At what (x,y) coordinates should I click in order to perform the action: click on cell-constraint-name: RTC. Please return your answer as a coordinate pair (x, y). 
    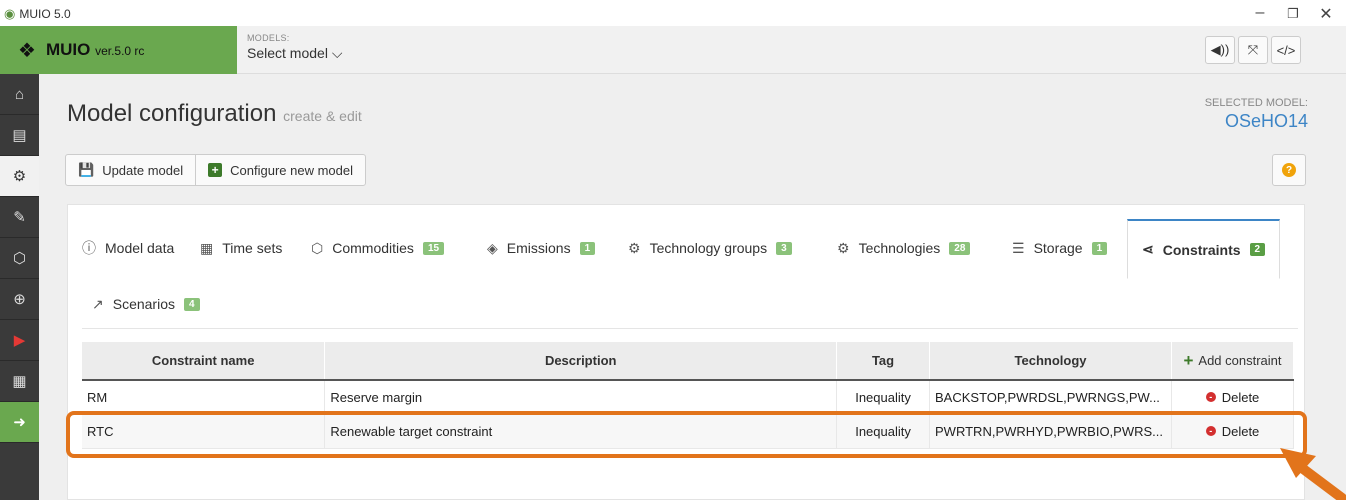
    Looking at the image, I should click on (204, 431).